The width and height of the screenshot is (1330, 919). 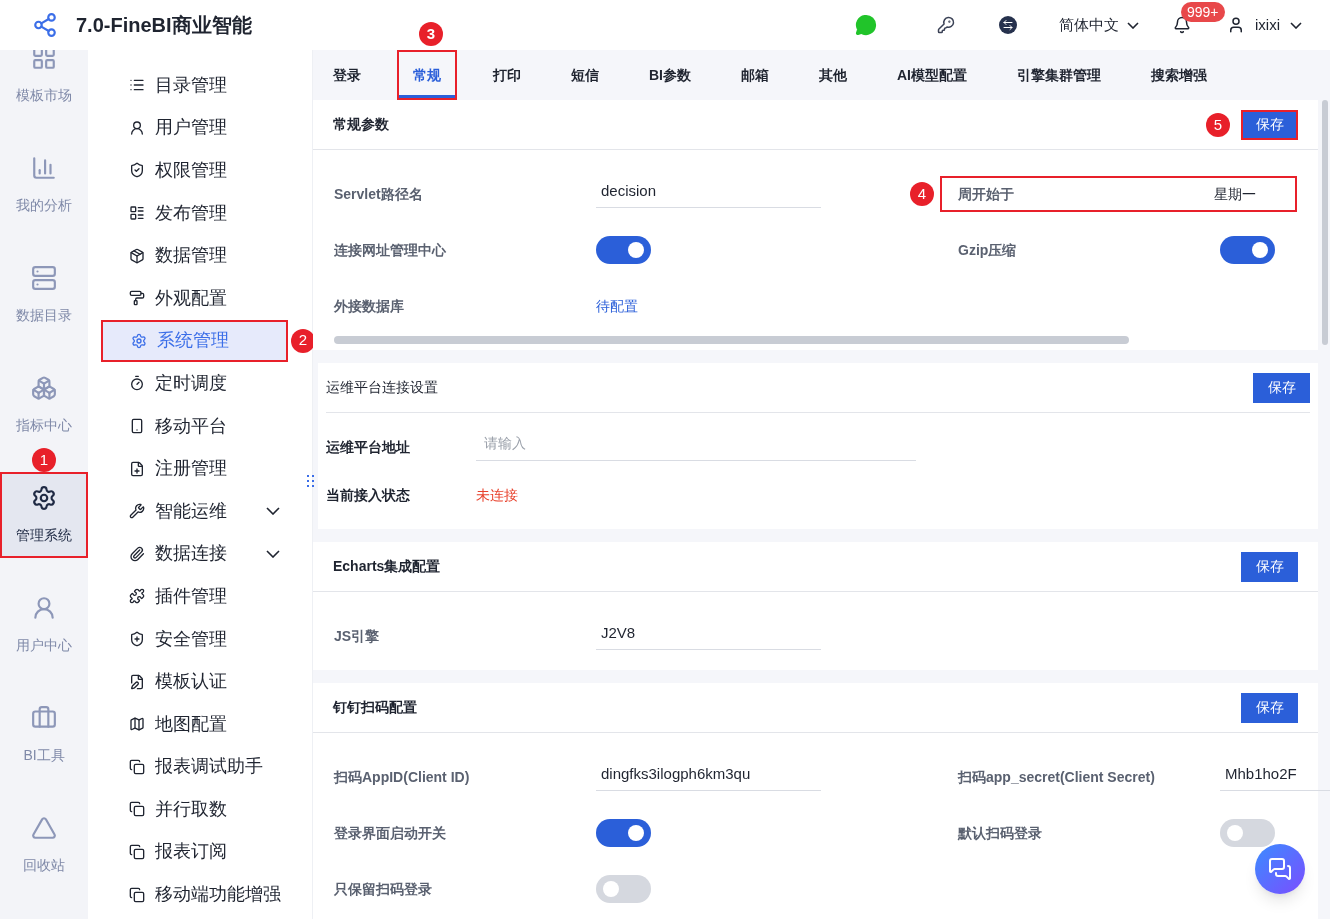 I want to click on settings-tab: 短信, so click(x=585, y=75).